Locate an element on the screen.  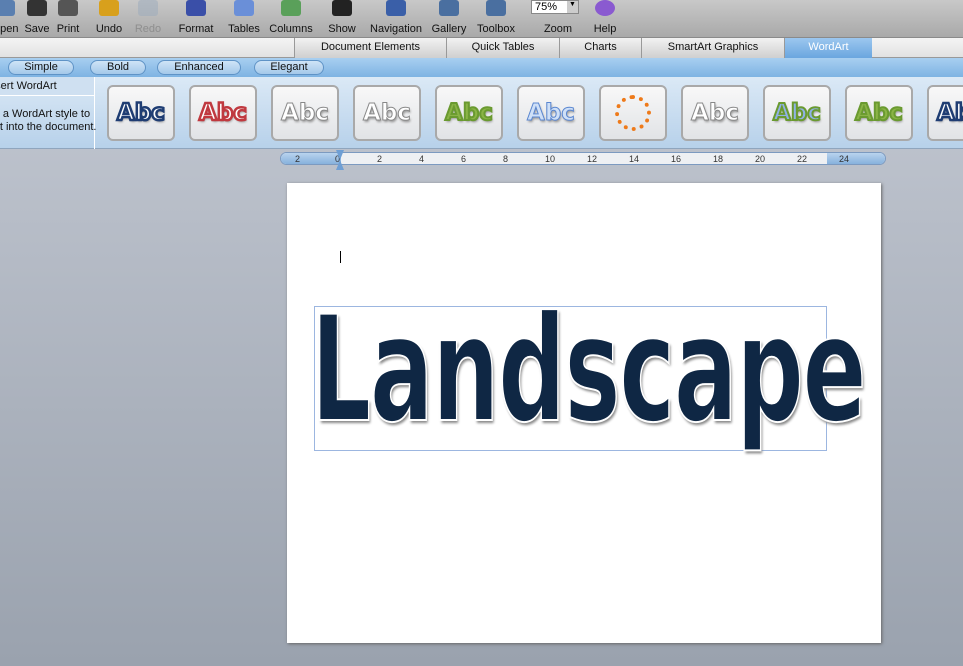
gallery-title: Insert WordArt is located at coordinates (47, 86).